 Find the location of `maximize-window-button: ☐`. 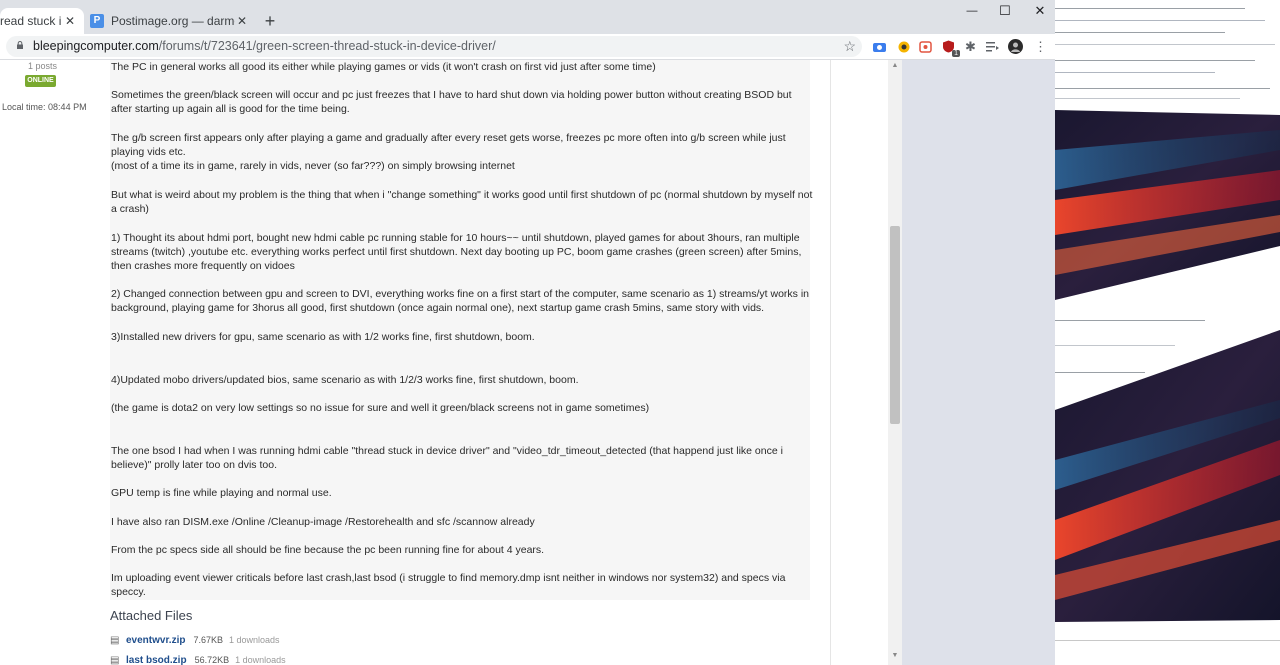

maximize-window-button: ☐ is located at coordinates (1005, 11).